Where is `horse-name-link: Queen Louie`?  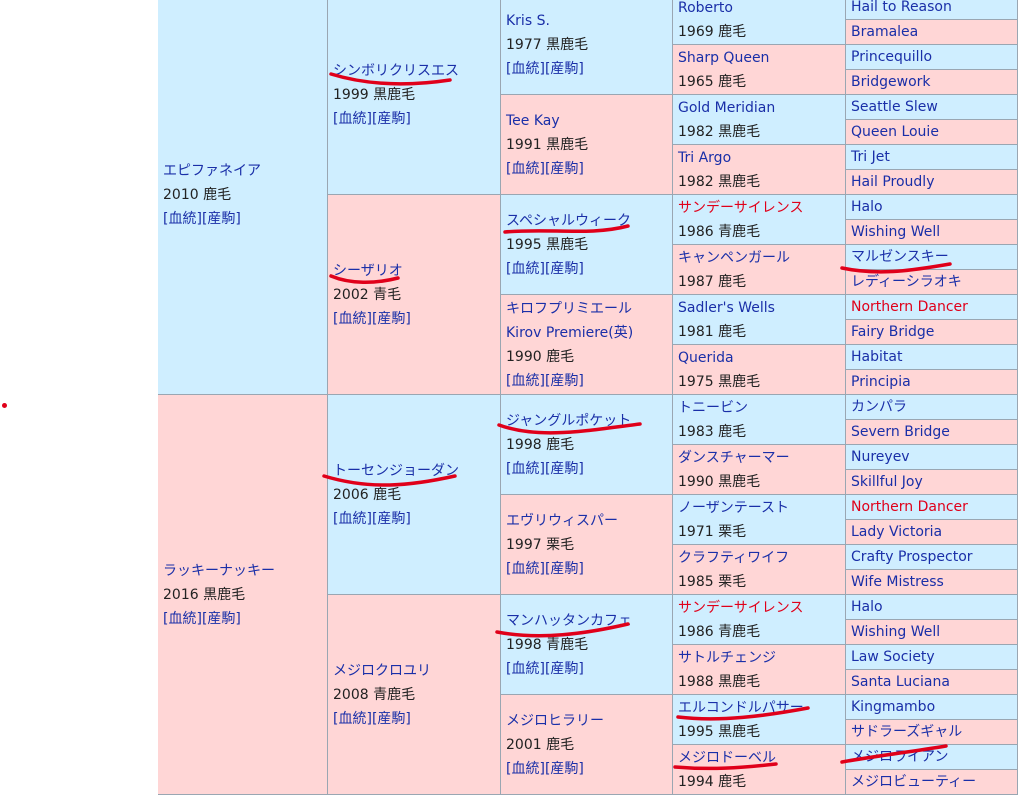 horse-name-link: Queen Louie is located at coordinates (895, 132).